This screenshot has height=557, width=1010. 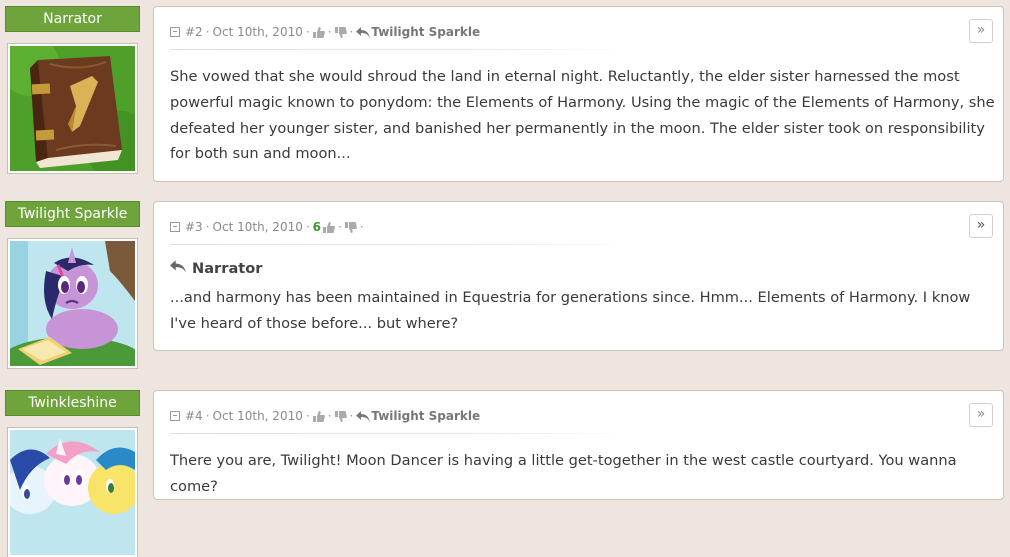 I want to click on post-meta: #3 · Oct 10th, 2010 · 6 · ·, so click(x=268, y=227).